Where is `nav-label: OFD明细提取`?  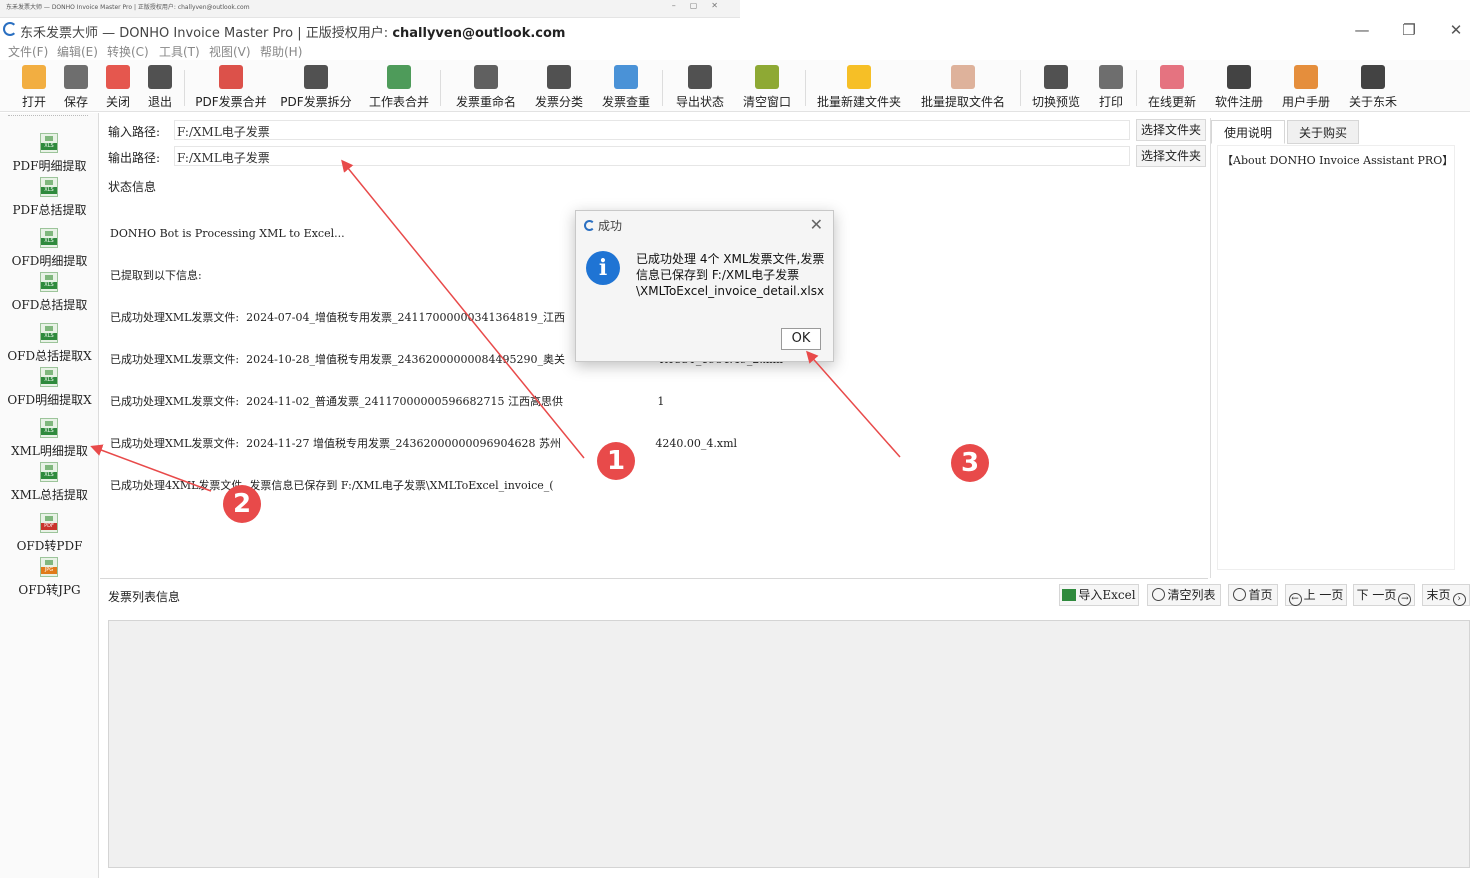
nav-label: OFD明细提取 is located at coordinates (49, 261).